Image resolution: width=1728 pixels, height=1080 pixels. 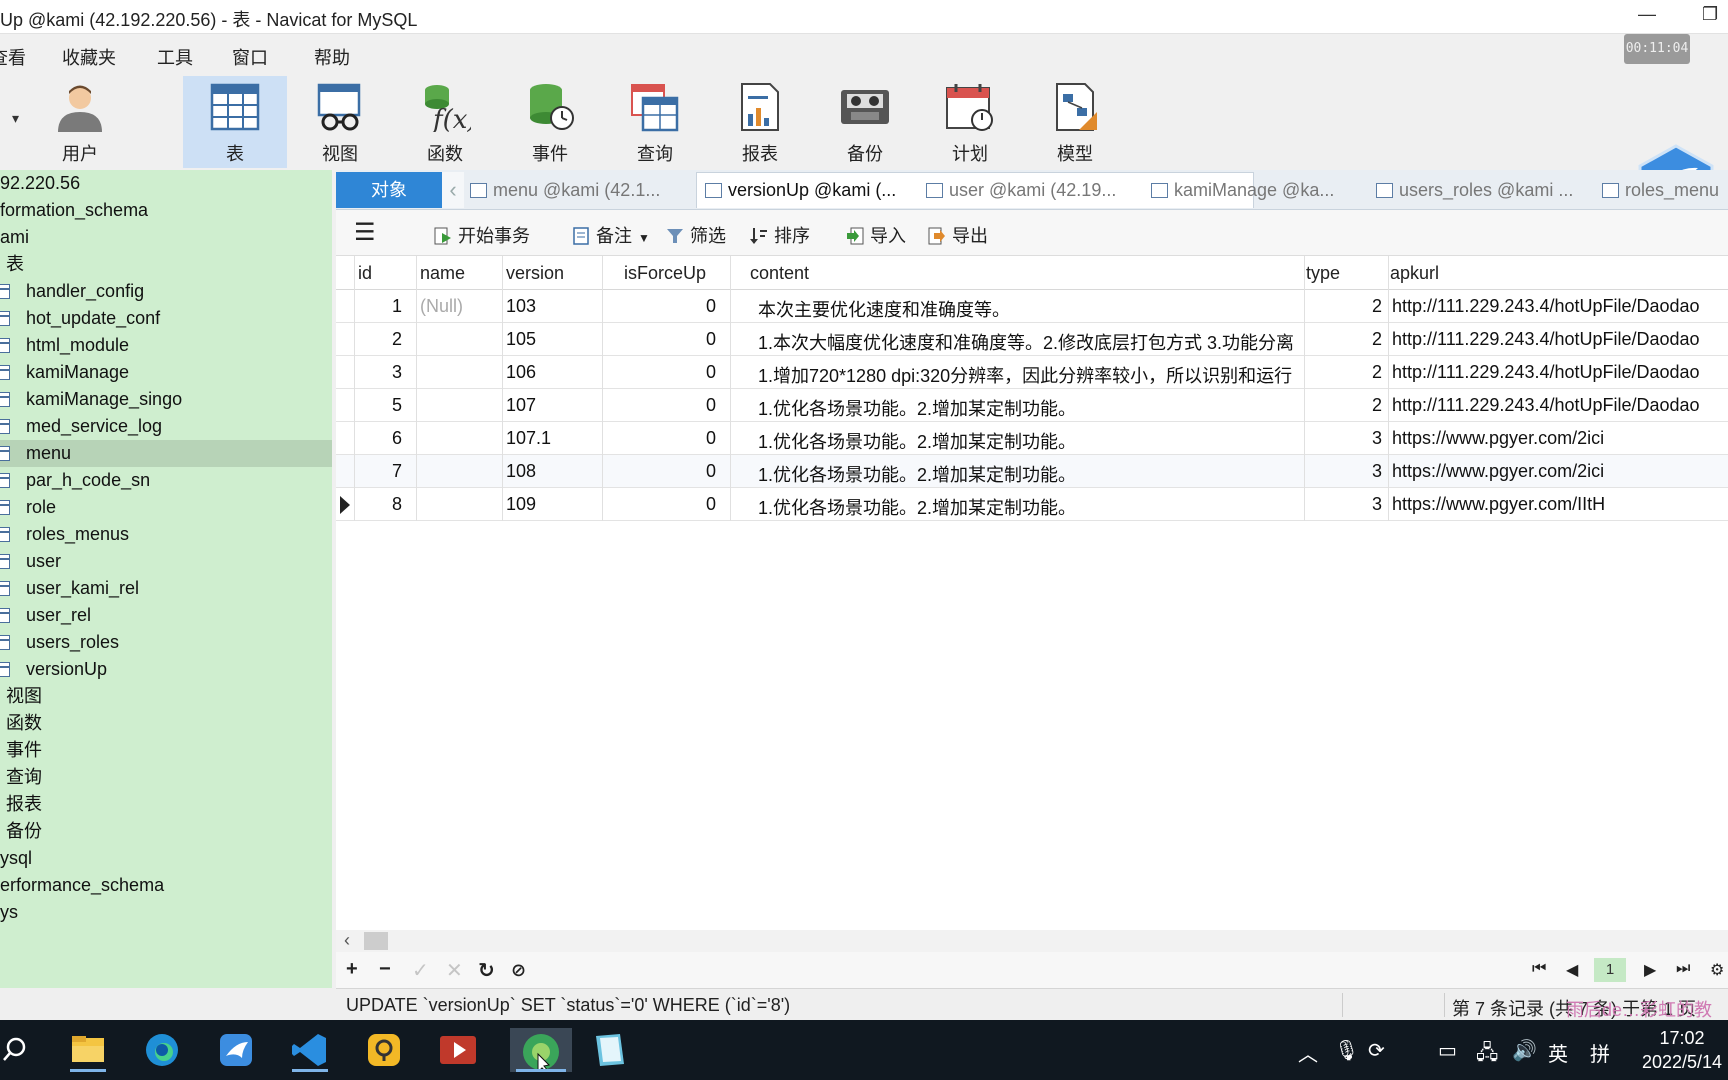 I want to click on tray-expand-icon: ︿, so click(x=1308, y=1052).